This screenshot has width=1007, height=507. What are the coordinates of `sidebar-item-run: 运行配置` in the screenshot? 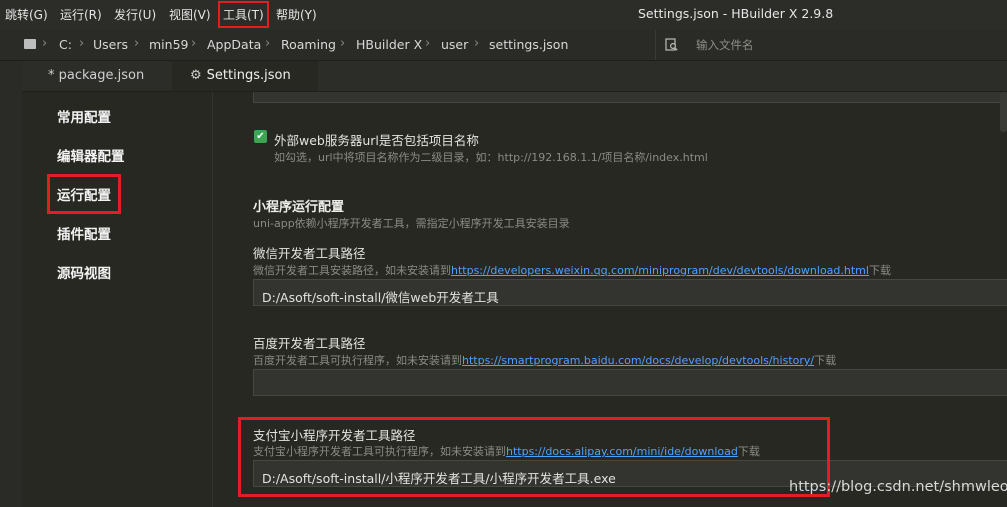 It's located at (84, 194).